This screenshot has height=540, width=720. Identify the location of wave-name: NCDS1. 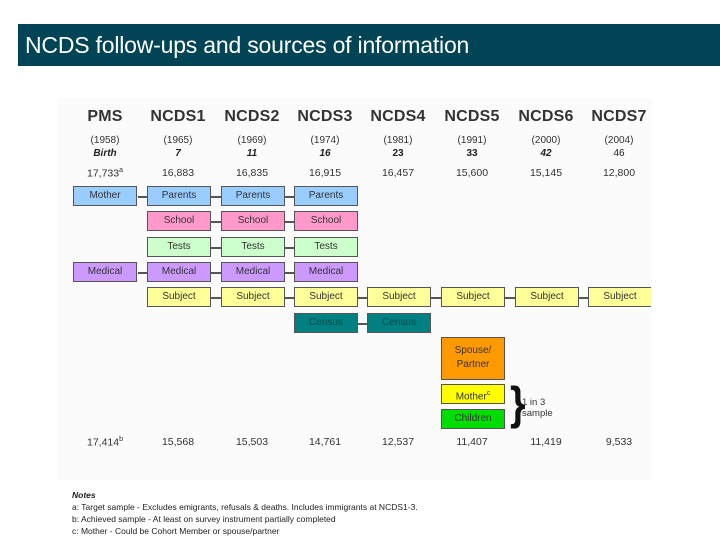
(178, 116).